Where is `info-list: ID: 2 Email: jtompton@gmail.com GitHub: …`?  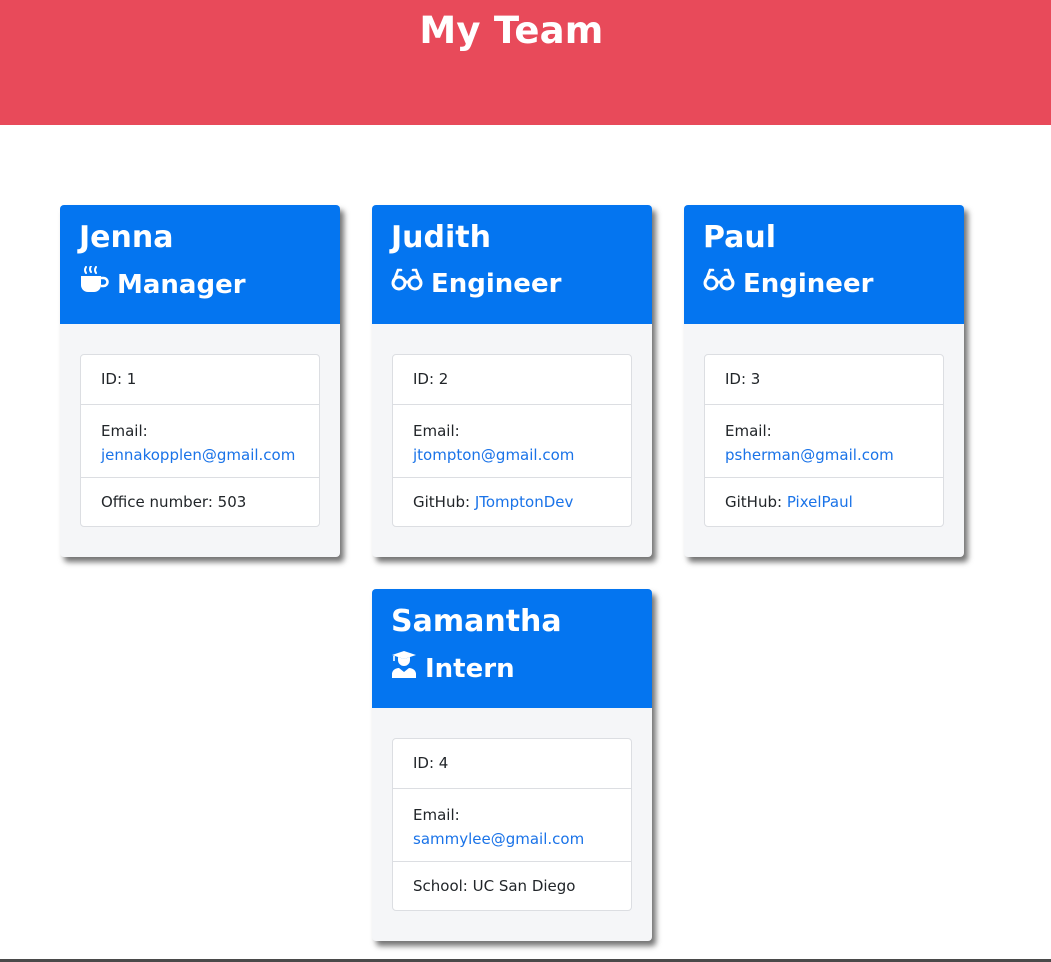
info-list: ID: 2 Email: jtompton@gmail.com GitHub: … is located at coordinates (512, 440).